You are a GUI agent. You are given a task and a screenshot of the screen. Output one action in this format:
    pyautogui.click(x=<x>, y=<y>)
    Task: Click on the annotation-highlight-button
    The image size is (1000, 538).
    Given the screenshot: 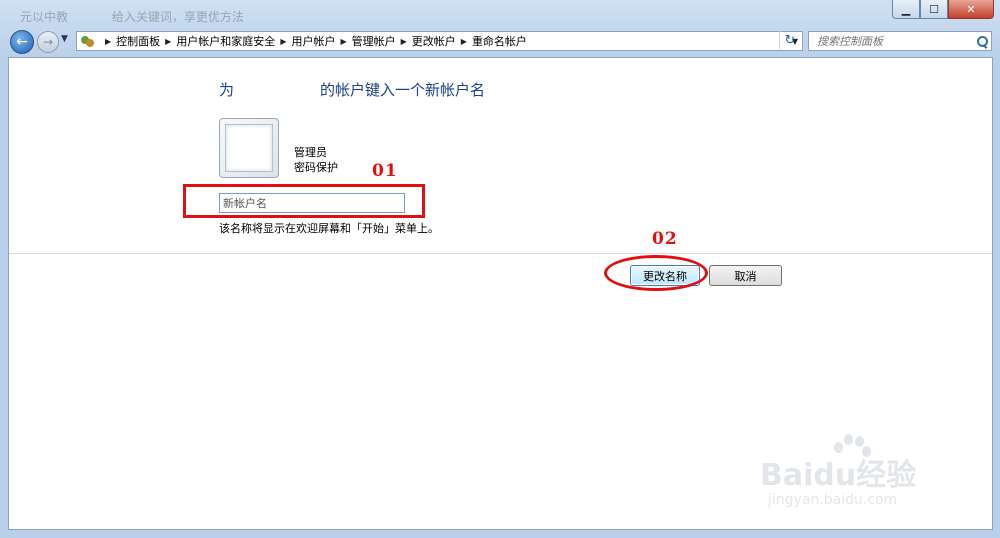 What is the action you would take?
    pyautogui.click(x=656, y=273)
    